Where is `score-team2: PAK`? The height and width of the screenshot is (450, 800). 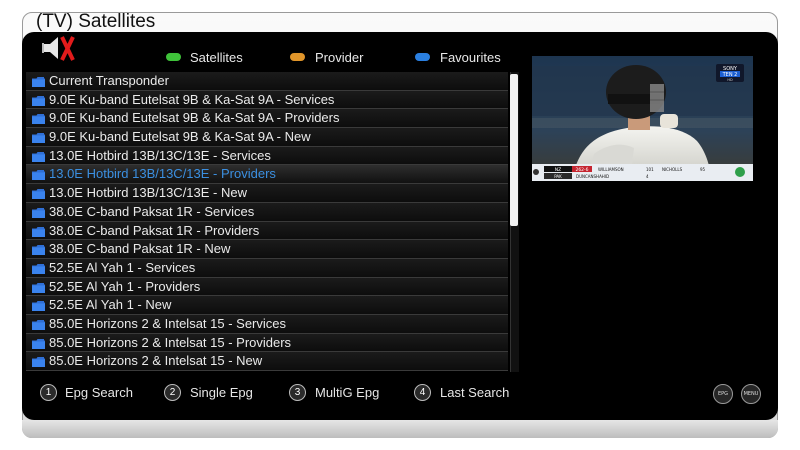 score-team2: PAK is located at coordinates (558, 176).